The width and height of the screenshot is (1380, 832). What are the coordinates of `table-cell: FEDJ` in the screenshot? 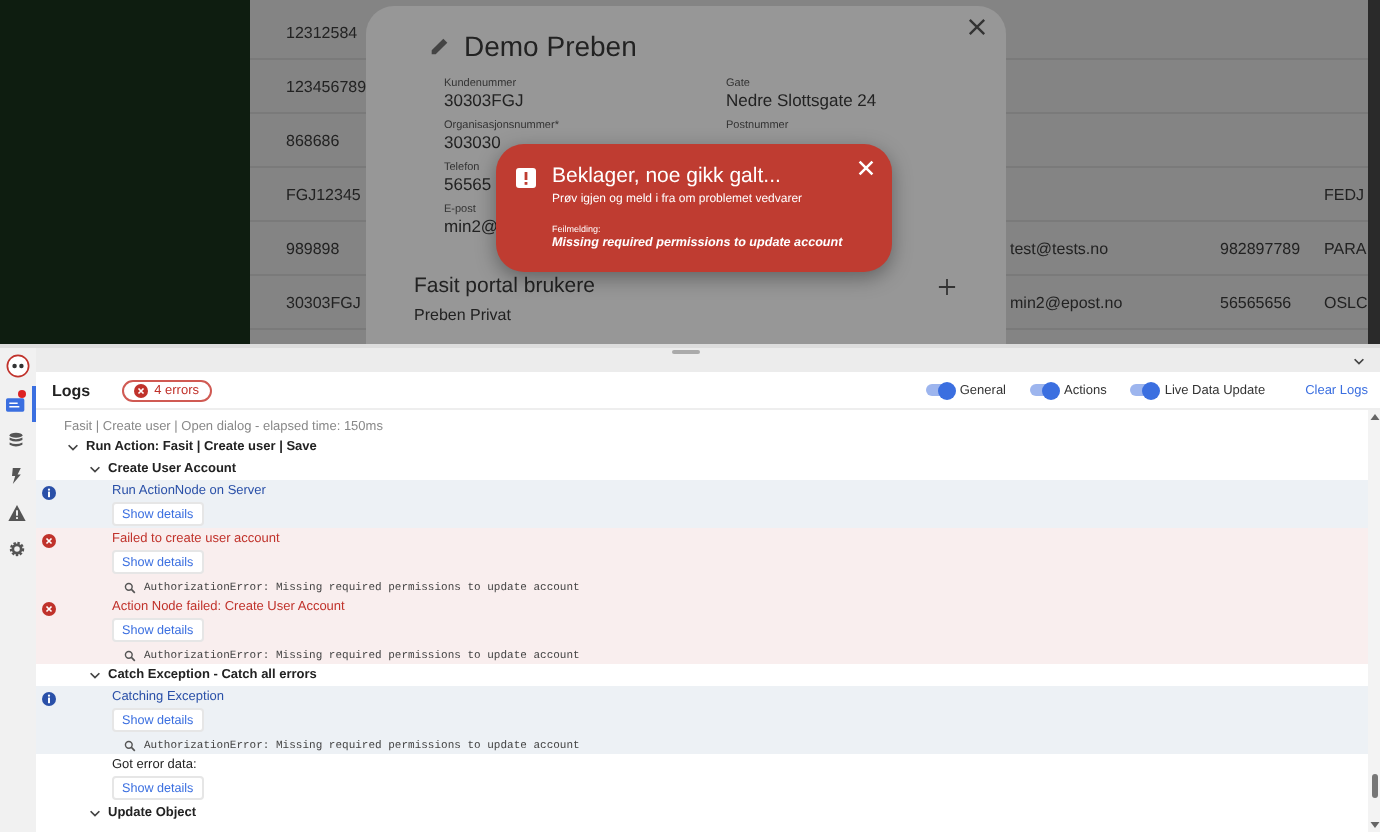 It's located at (1344, 194).